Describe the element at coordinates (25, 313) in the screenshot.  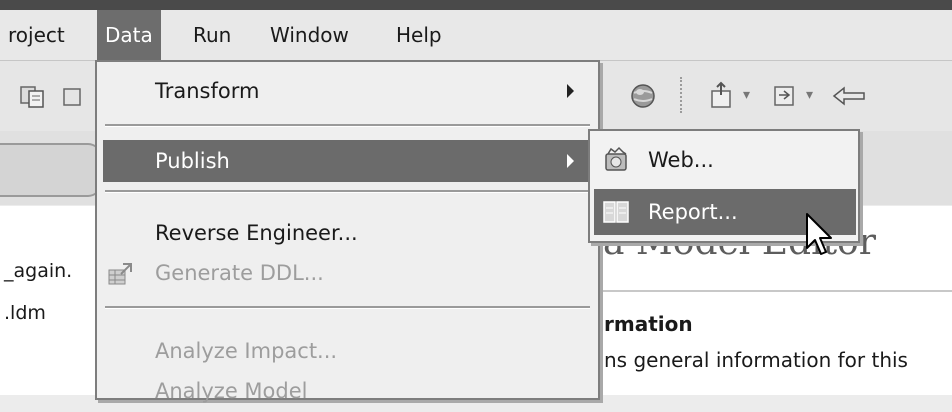
I see `tree-item: .ldm` at that location.